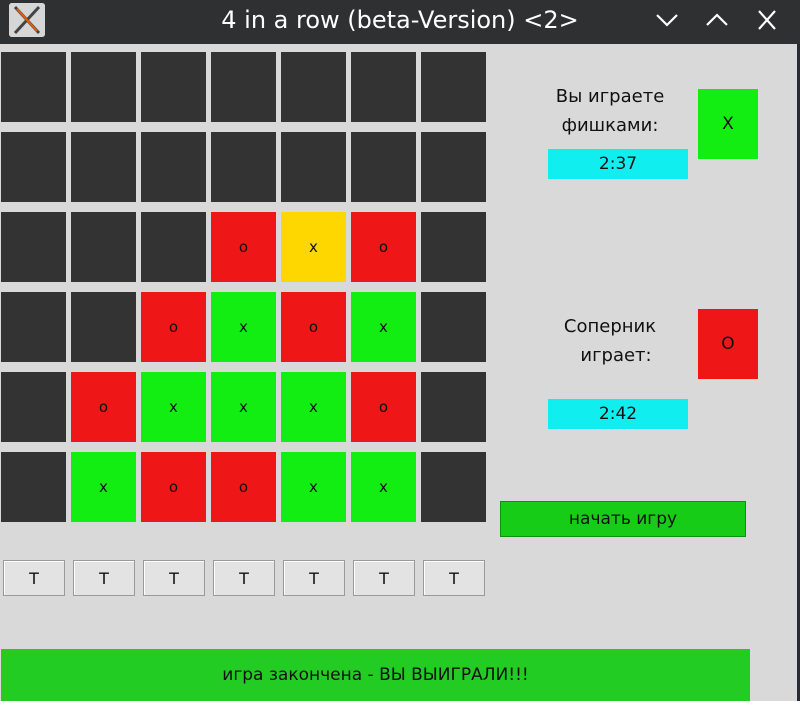  I want to click on minimize-button, so click(667, 20).